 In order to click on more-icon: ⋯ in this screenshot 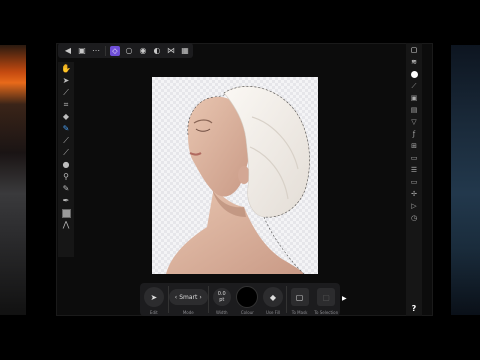, I will do `click(96, 51)`.